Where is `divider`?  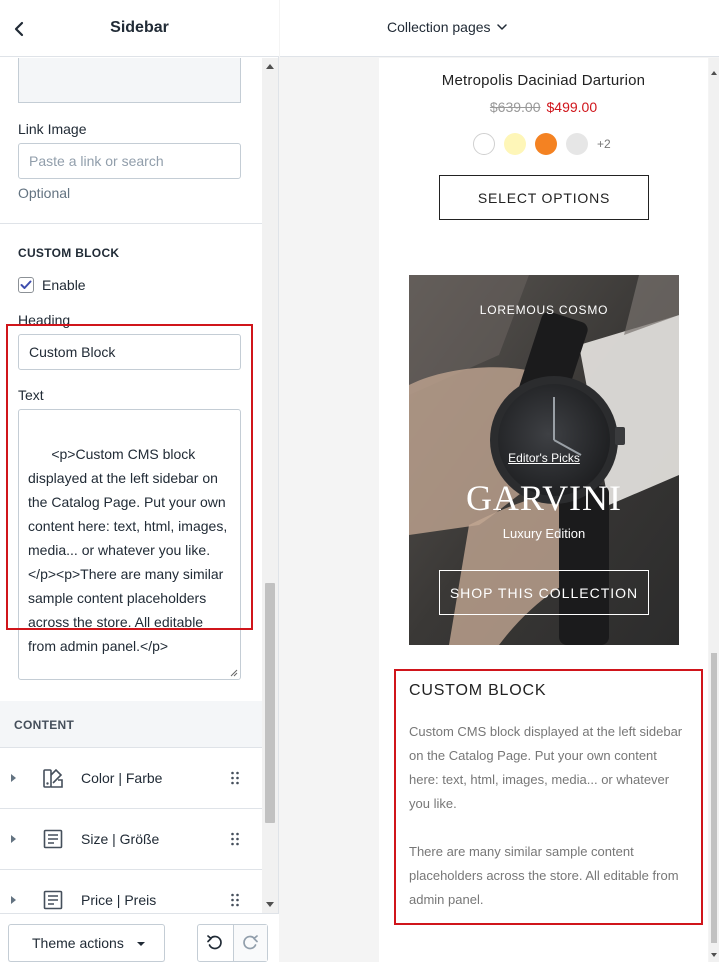
divider is located at coordinates (131, 223).